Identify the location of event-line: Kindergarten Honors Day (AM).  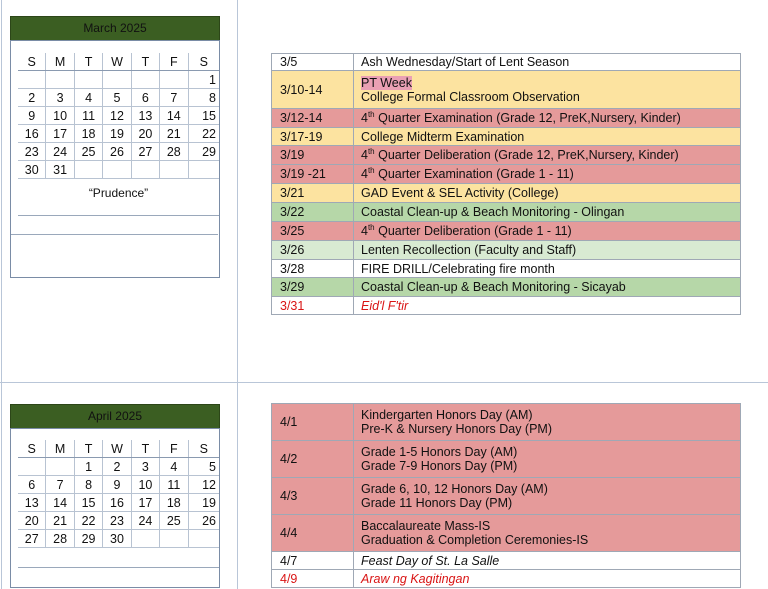
(447, 415).